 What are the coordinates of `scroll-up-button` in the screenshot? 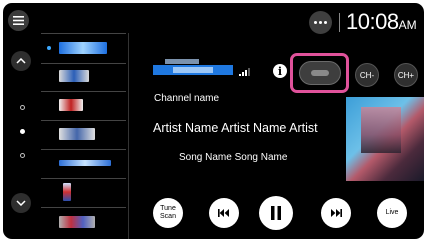 It's located at (21, 61).